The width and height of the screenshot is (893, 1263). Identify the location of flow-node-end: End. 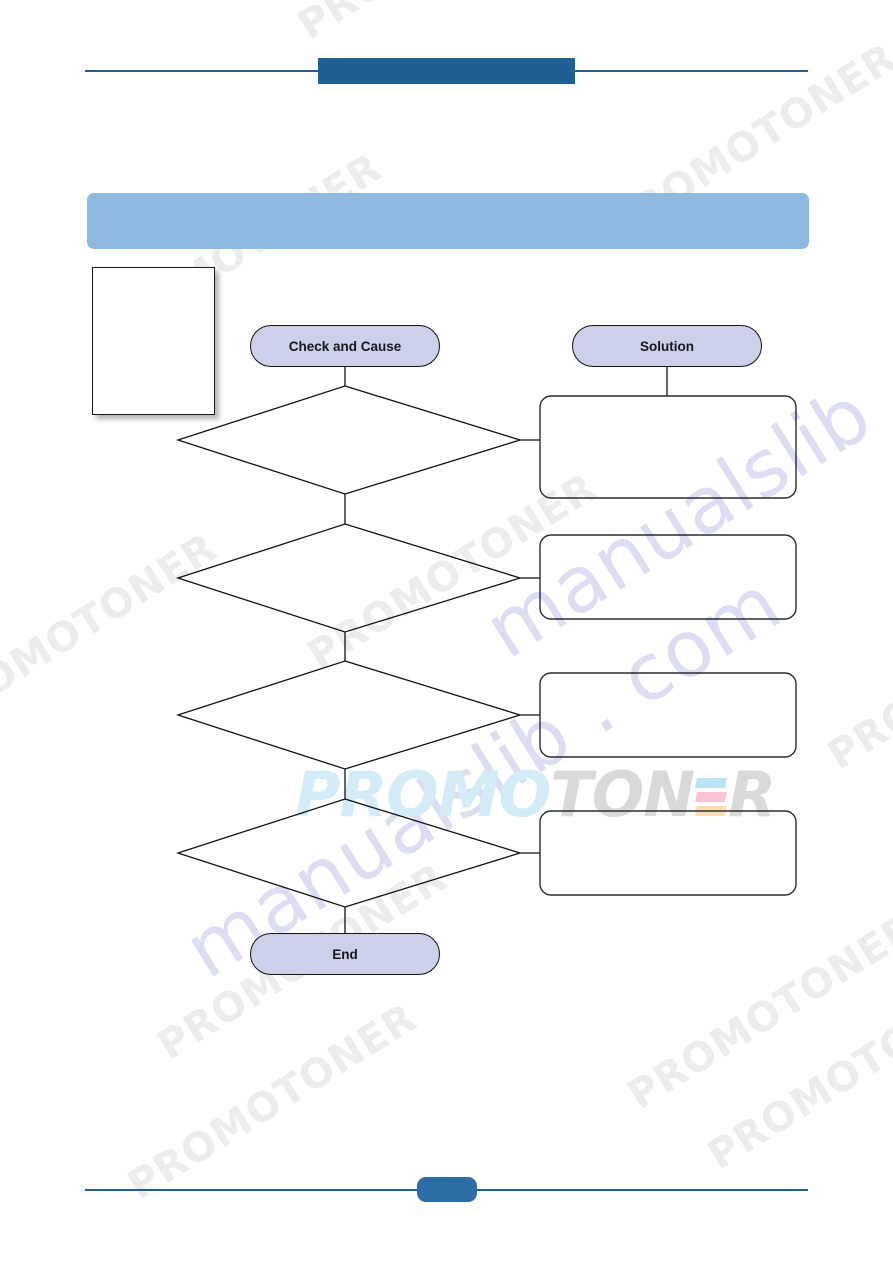
(345, 954).